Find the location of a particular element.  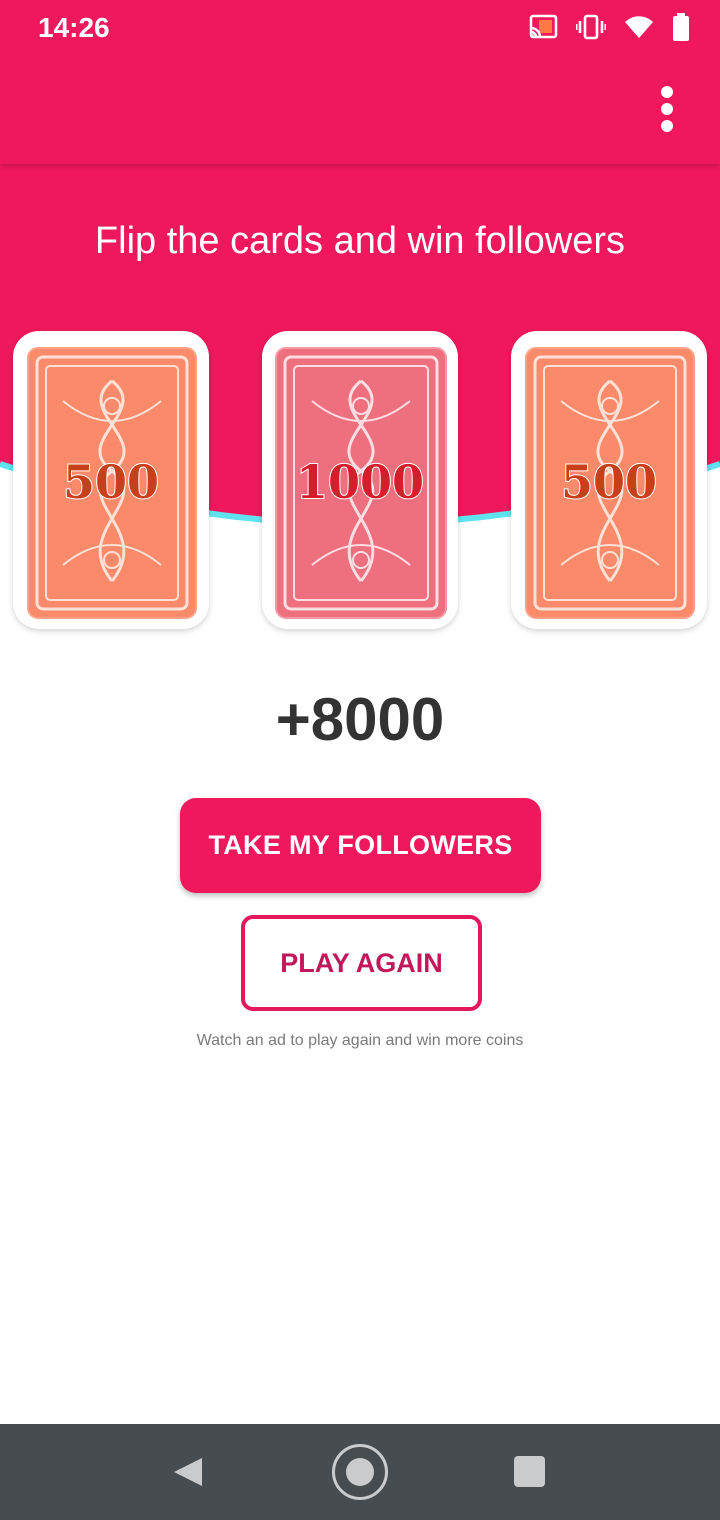

wifi-icon is located at coordinates (639, 27).